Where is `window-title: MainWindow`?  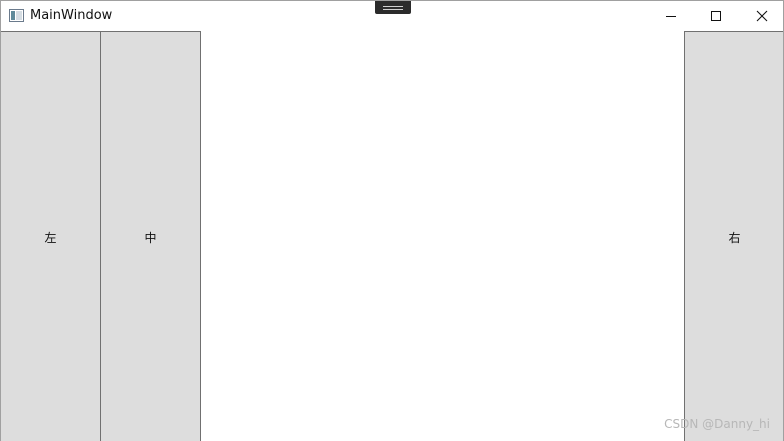
window-title: MainWindow is located at coordinates (71, 15).